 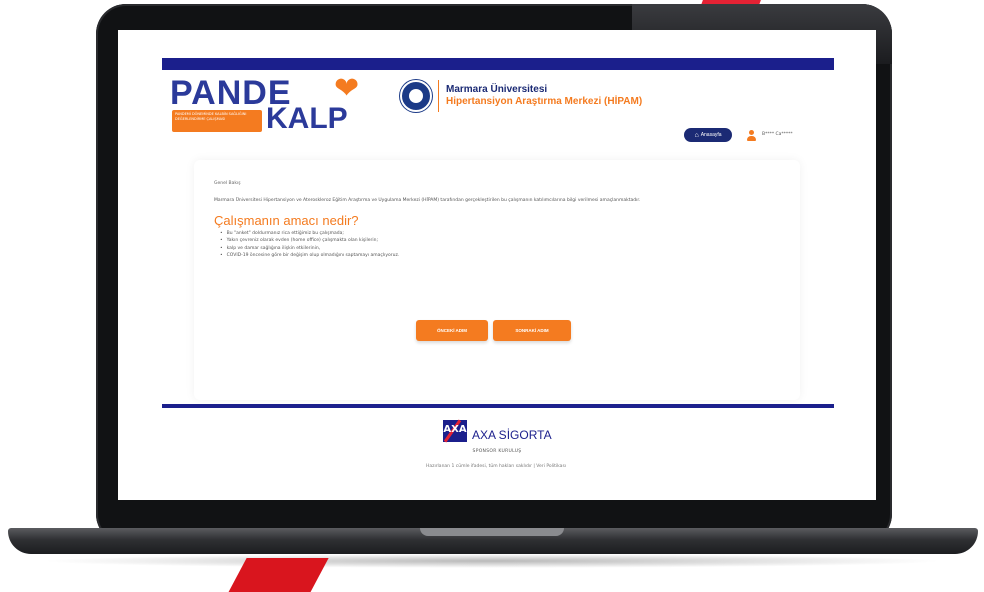 What do you see at coordinates (286, 220) in the screenshot?
I see `page-heading: Çalışmanın amacı nedir?` at bounding box center [286, 220].